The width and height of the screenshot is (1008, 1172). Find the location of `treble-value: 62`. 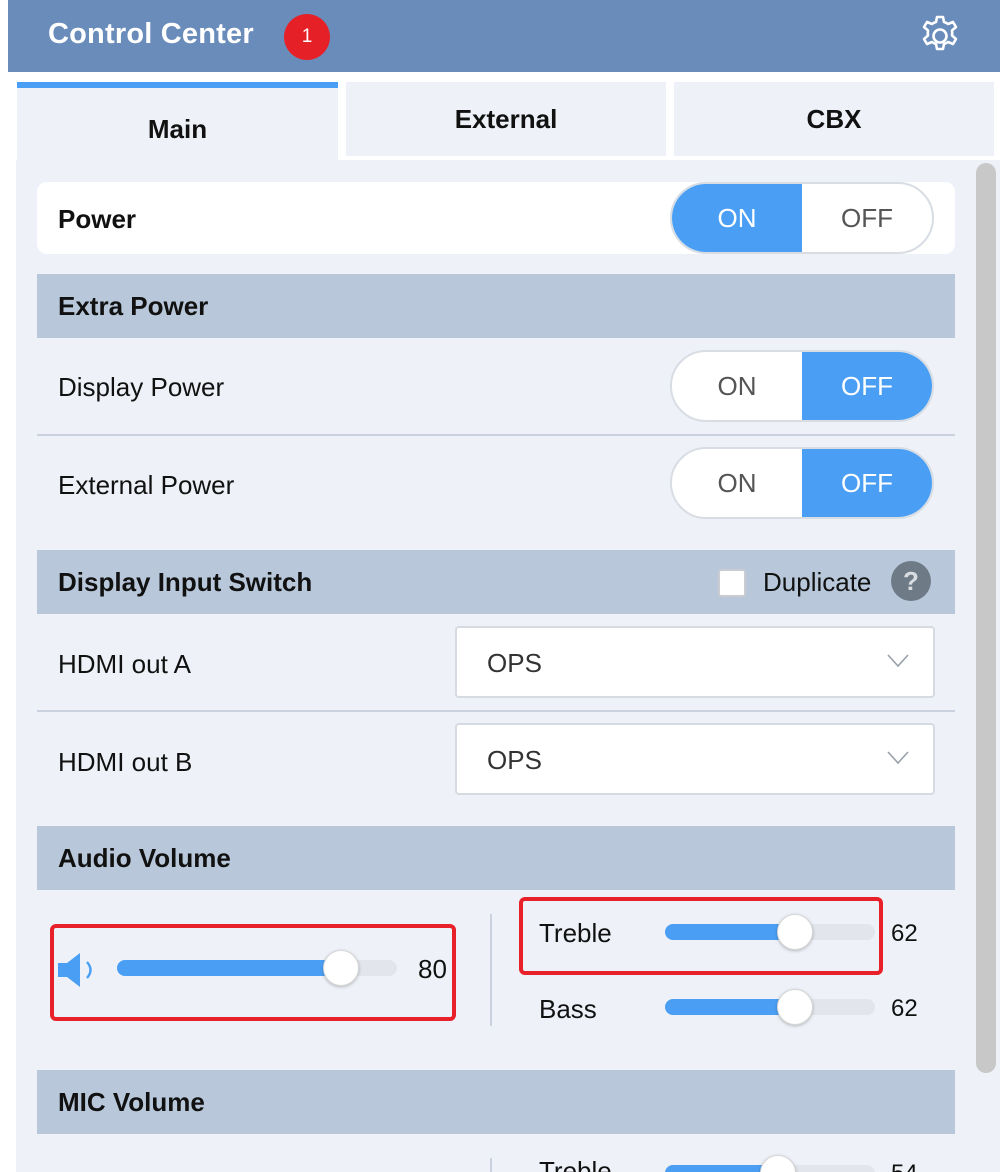

treble-value: 62 is located at coordinates (904, 933).